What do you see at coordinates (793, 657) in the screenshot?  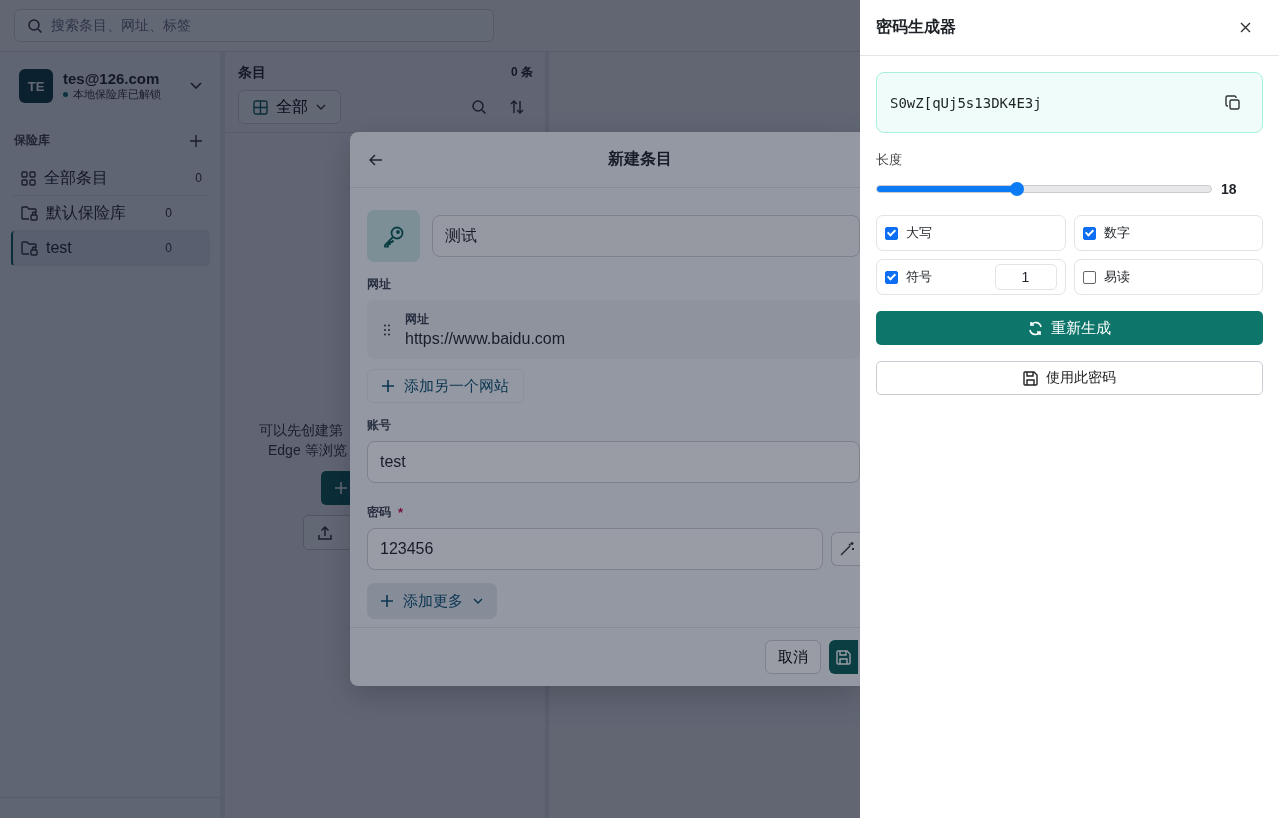 I see `cancel-button: 取消` at bounding box center [793, 657].